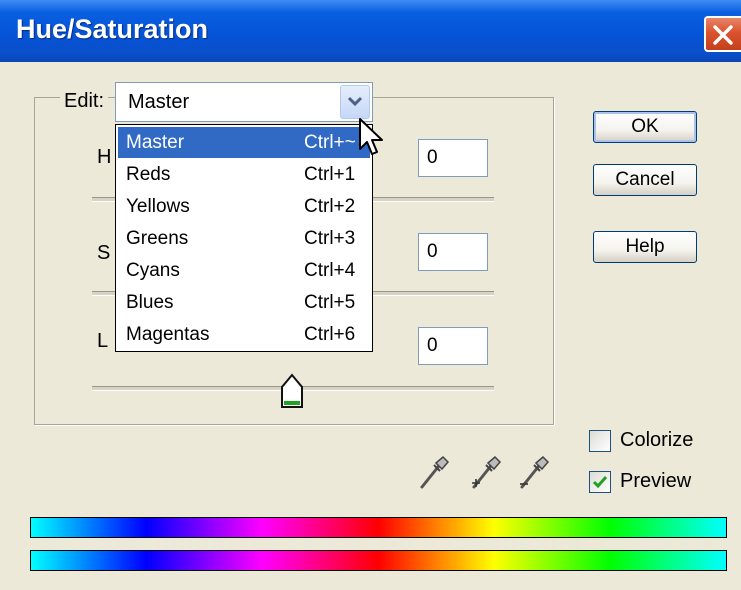 Image resolution: width=741 pixels, height=590 pixels. I want to click on lightness-slider-thumb, so click(292, 391).